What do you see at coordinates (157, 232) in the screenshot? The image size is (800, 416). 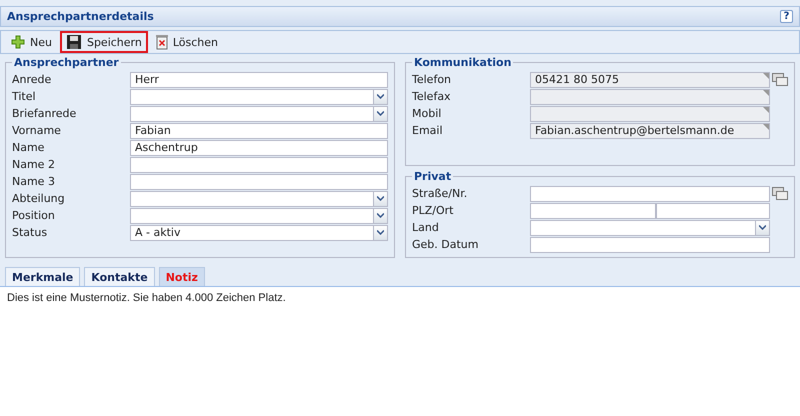 I see `field-value: A - aktiv` at bounding box center [157, 232].